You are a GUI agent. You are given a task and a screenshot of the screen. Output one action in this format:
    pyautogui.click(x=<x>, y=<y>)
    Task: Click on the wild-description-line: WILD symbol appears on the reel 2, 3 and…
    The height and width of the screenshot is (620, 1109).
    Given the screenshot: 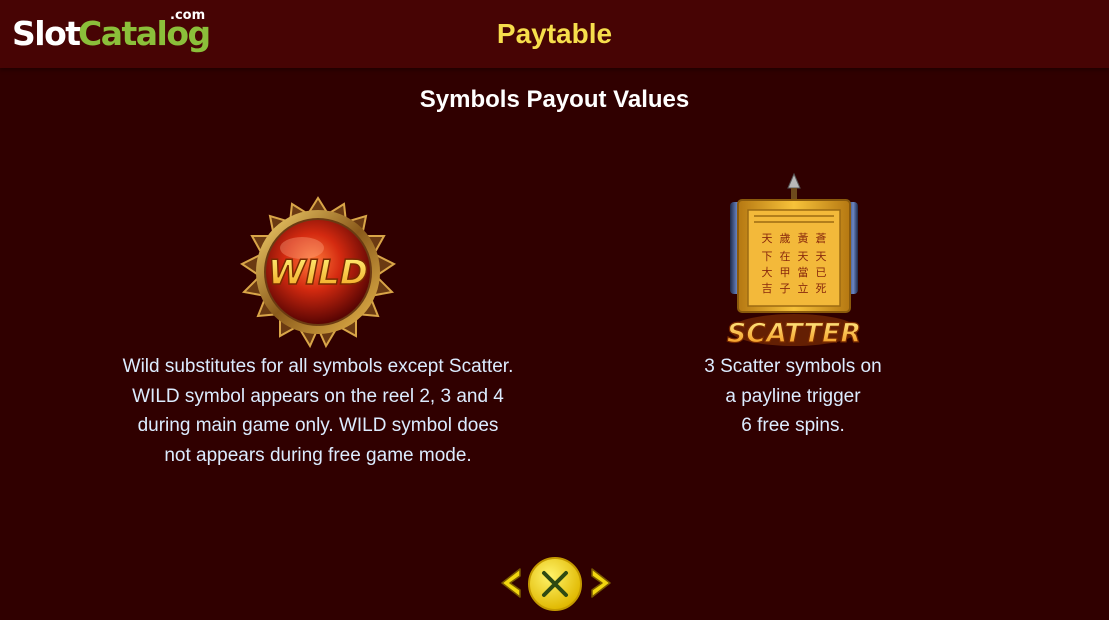 What is the action you would take?
    pyautogui.click(x=318, y=396)
    